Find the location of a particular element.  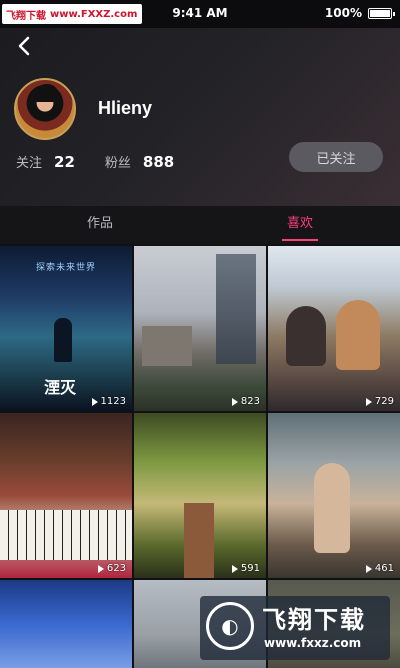

tab-likes-label: 喜欢 is located at coordinates (299, 223).